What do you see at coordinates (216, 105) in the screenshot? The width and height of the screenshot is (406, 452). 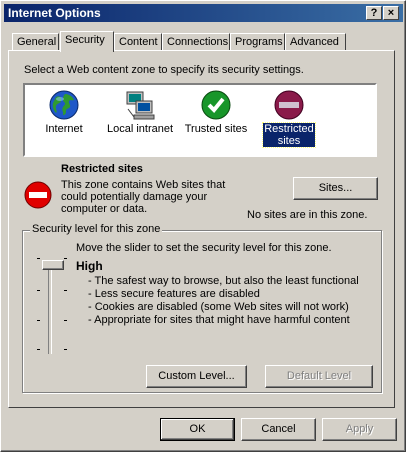 I see `green-check-icon` at bounding box center [216, 105].